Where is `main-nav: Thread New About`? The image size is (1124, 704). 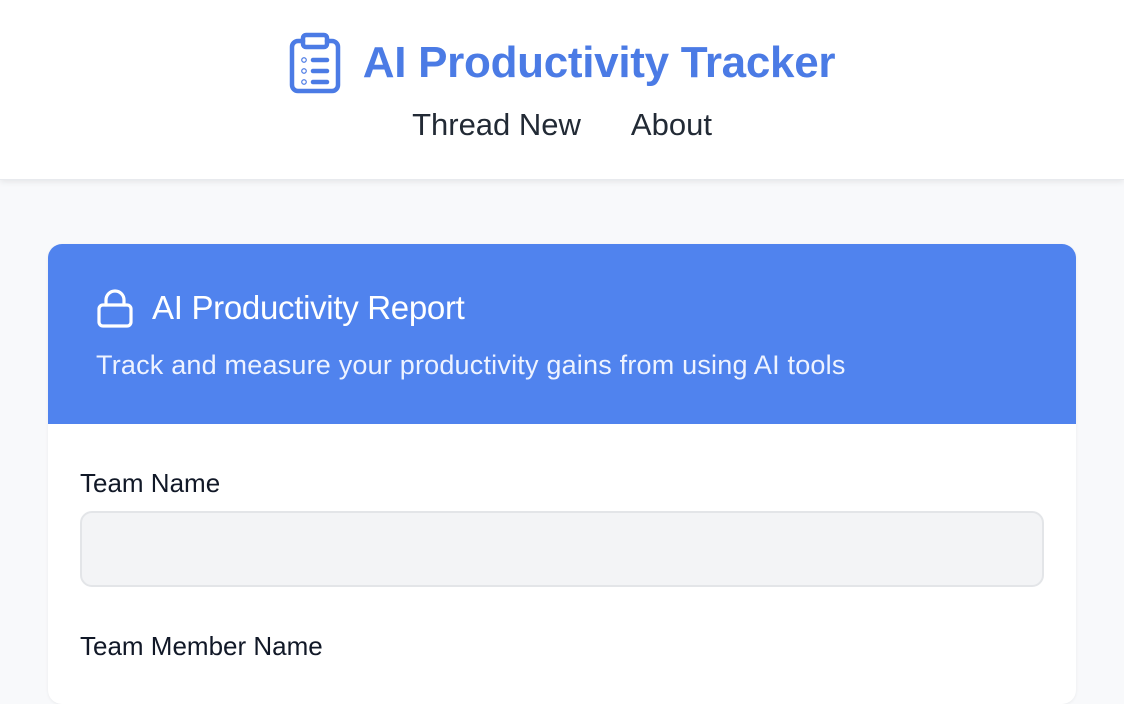
main-nav: Thread New About is located at coordinates (562, 124).